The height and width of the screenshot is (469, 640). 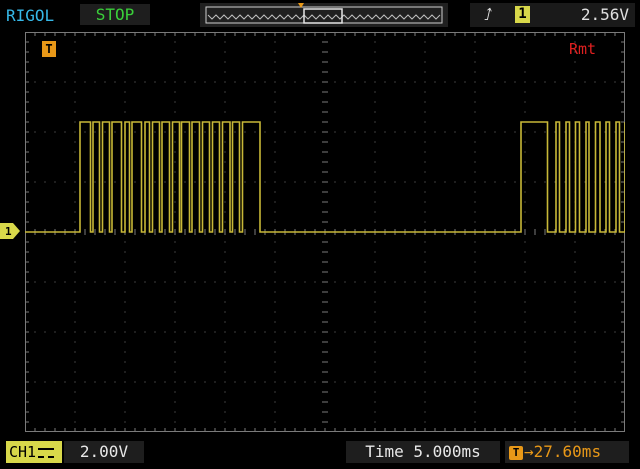 I want to click on trigger-settings: ⭜ 1 2.56V, so click(x=552, y=15).